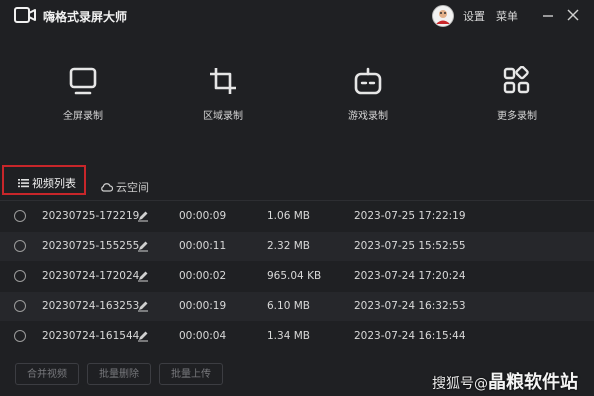  What do you see at coordinates (294, 276) in the screenshot?
I see `file-size: 965.04 KB` at bounding box center [294, 276].